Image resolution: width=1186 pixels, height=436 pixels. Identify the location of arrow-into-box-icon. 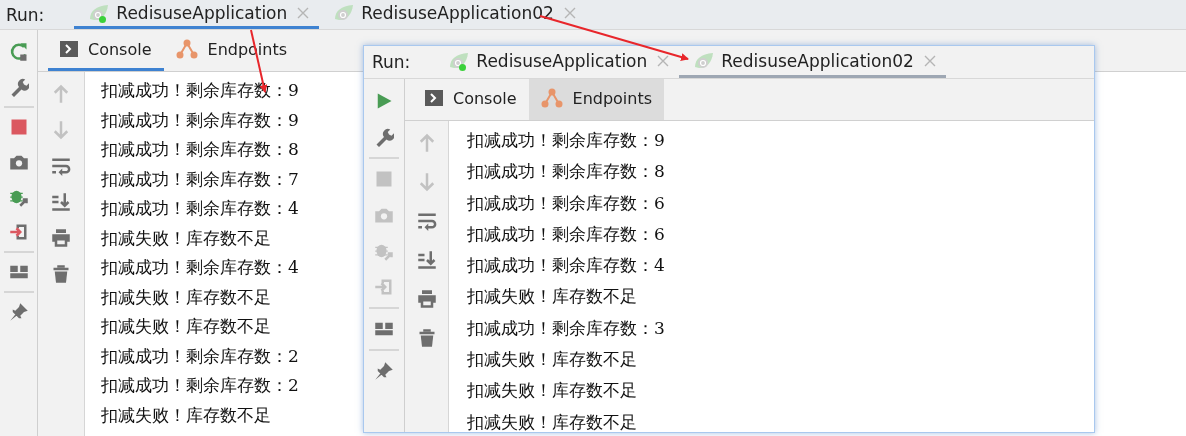
(18, 232).